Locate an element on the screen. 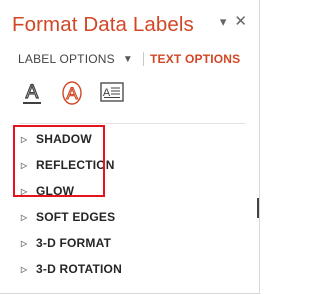 This screenshot has width=320, height=295. section-3d-format: ▷ 3-D FORMAT is located at coordinates (70, 243).